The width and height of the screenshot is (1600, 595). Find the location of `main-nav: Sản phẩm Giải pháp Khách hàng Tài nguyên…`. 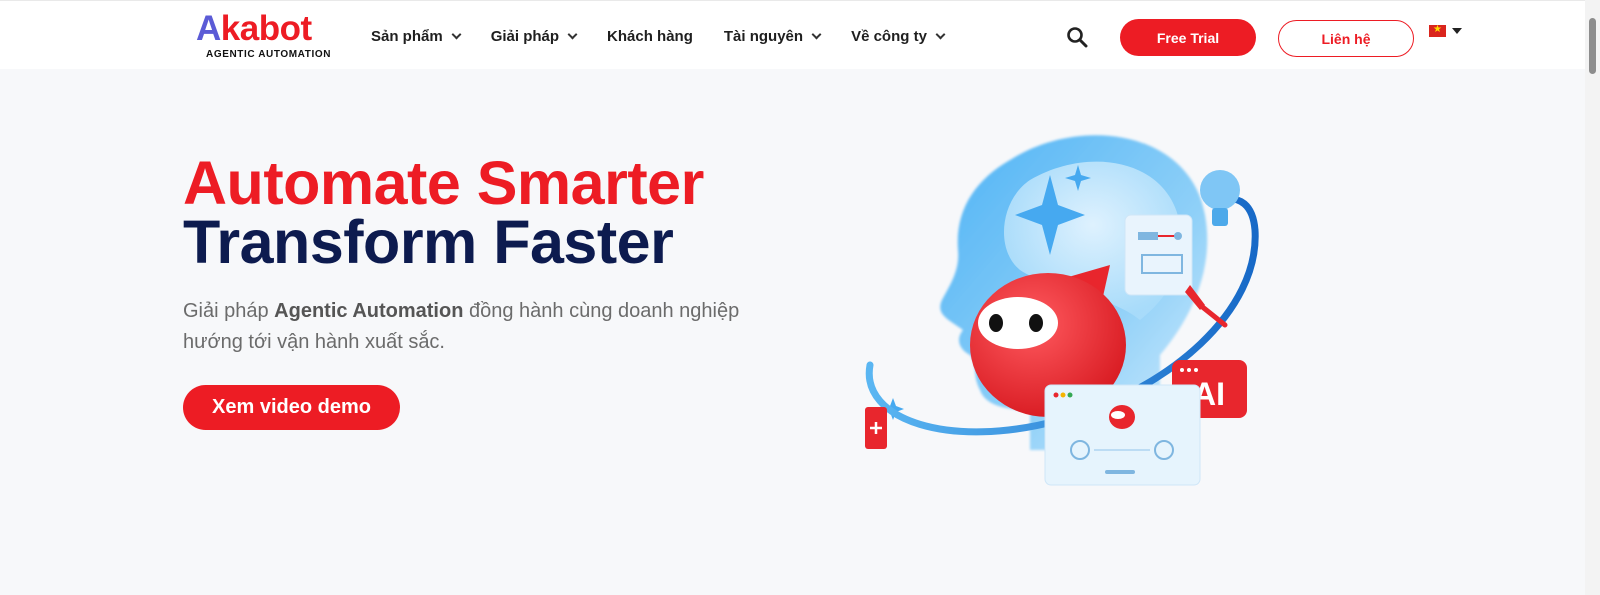

main-nav: Sản phẩm Giải pháp Khách hàng Tài nguyên… is located at coordinates (673, 36).